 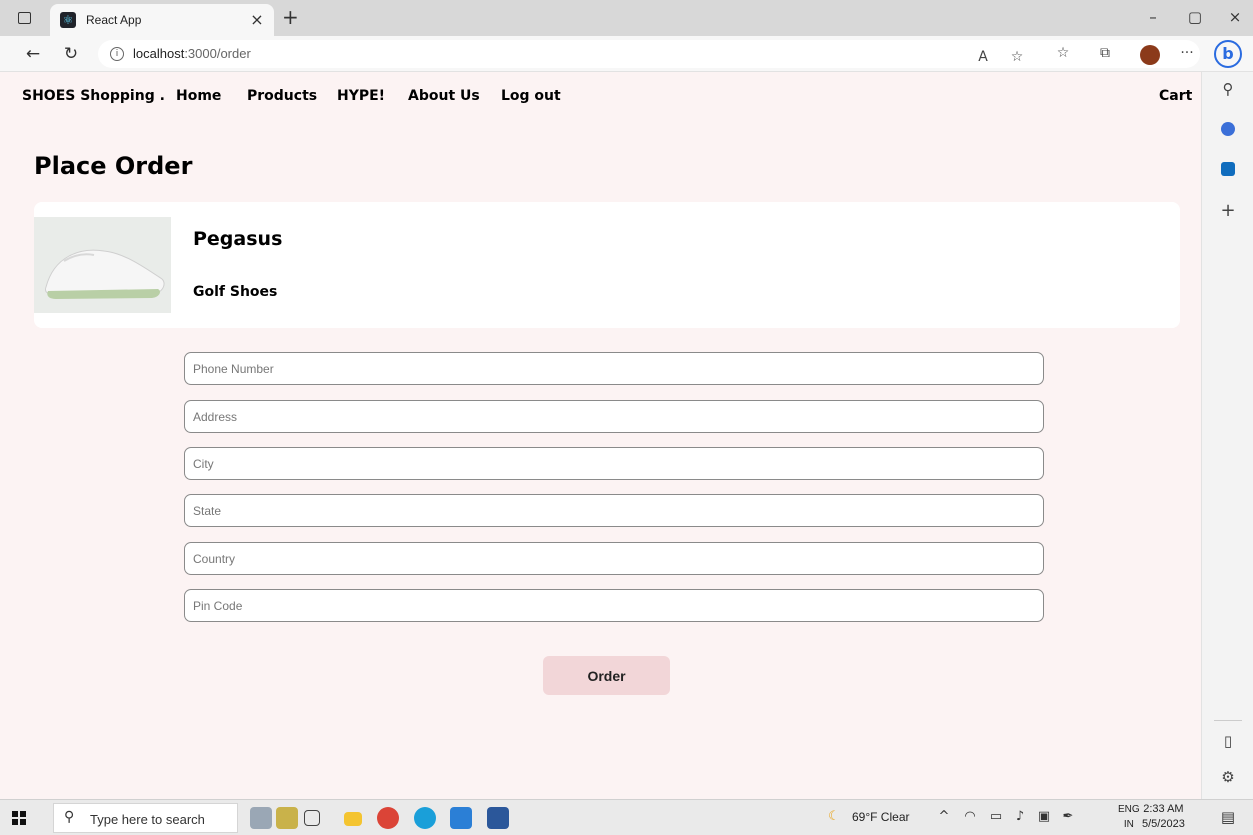 What do you see at coordinates (1068, 816) in the screenshot?
I see `pen-workspace-icon: ✒` at bounding box center [1068, 816].